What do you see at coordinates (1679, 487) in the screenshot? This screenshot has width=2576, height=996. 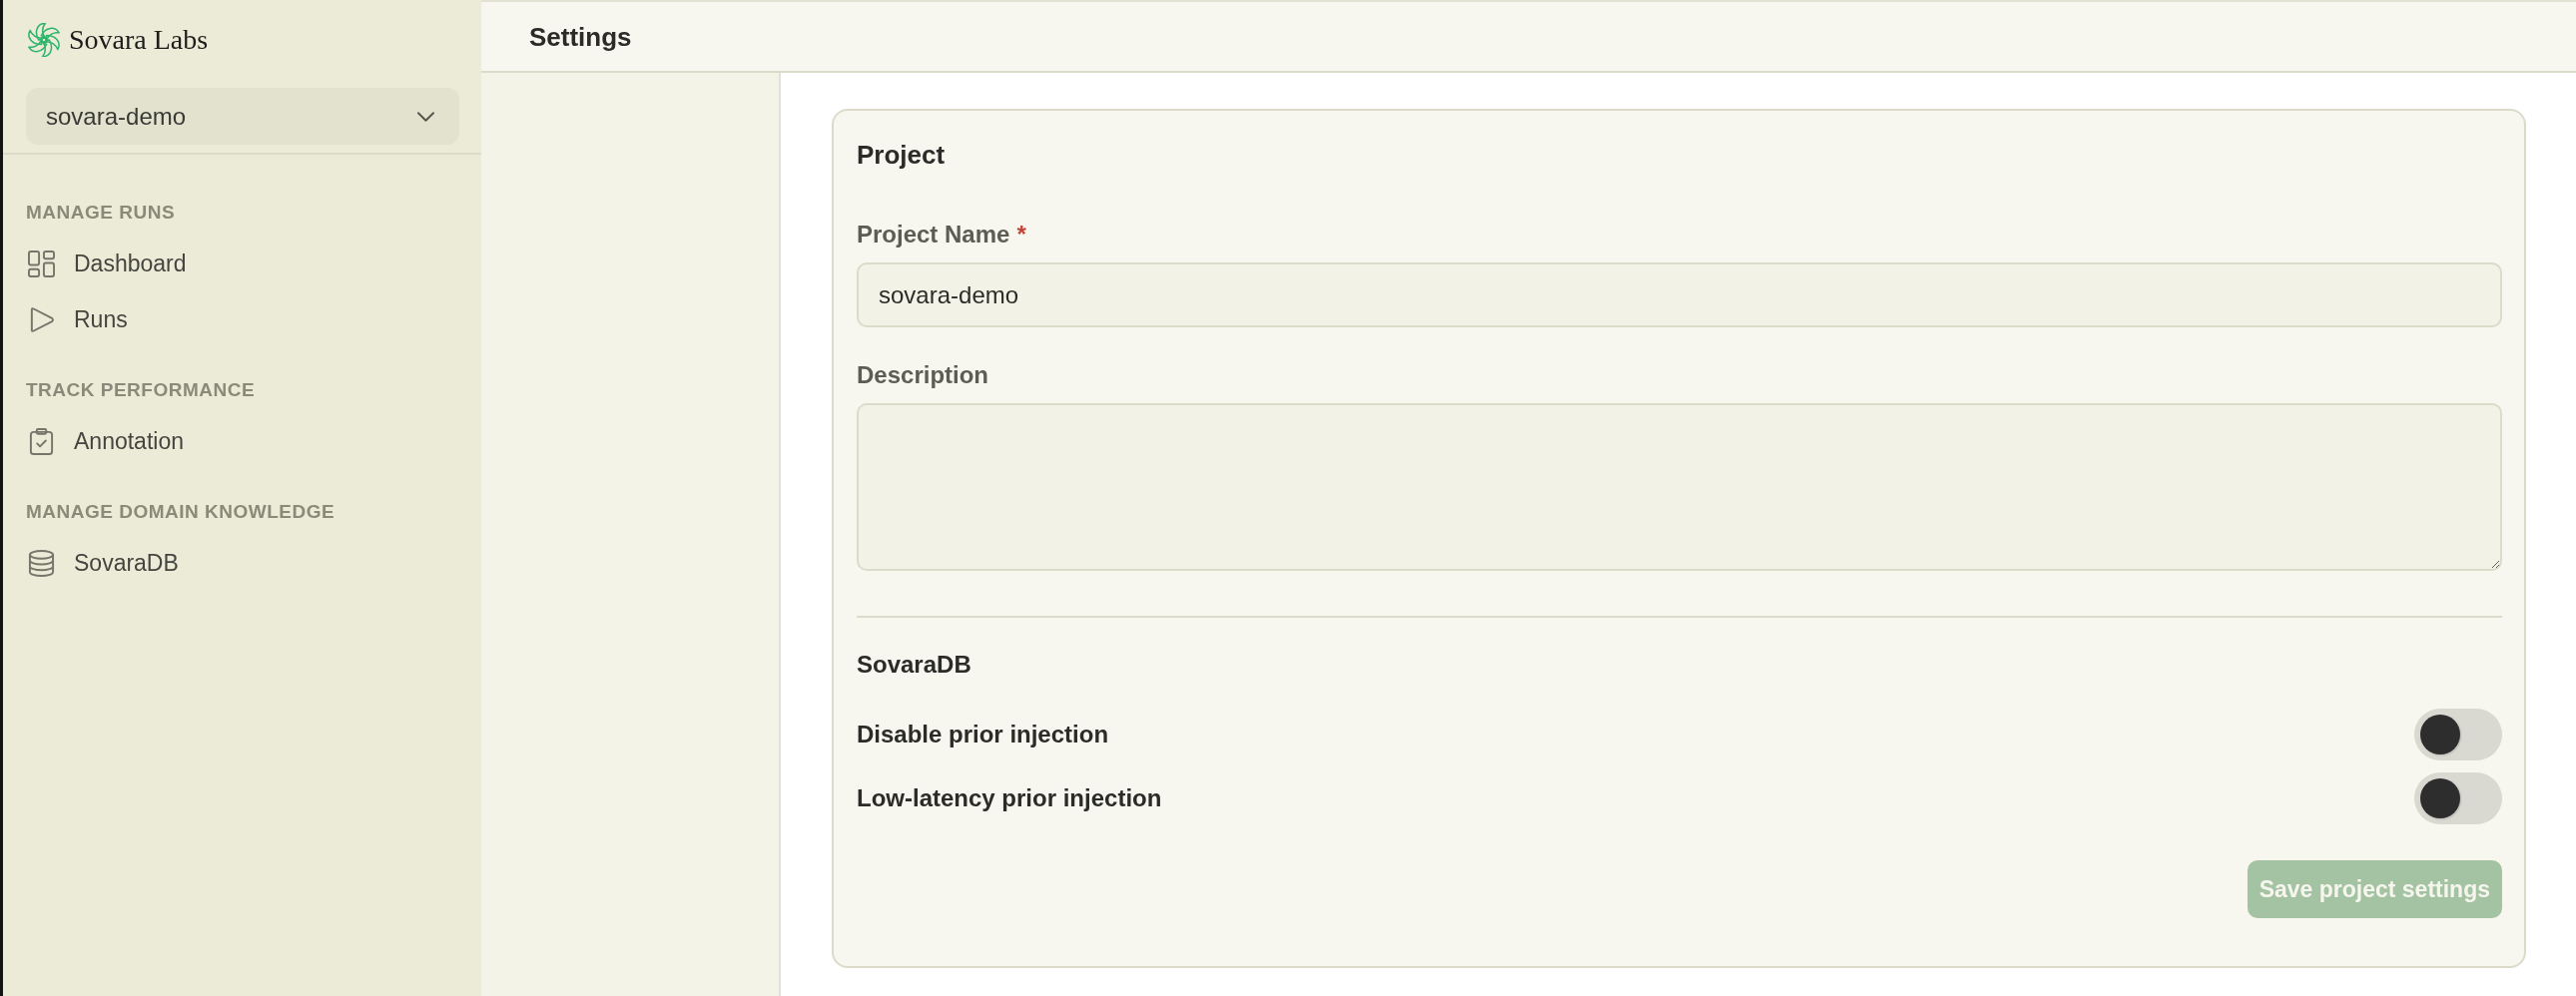 I see `textarea-field` at bounding box center [1679, 487].